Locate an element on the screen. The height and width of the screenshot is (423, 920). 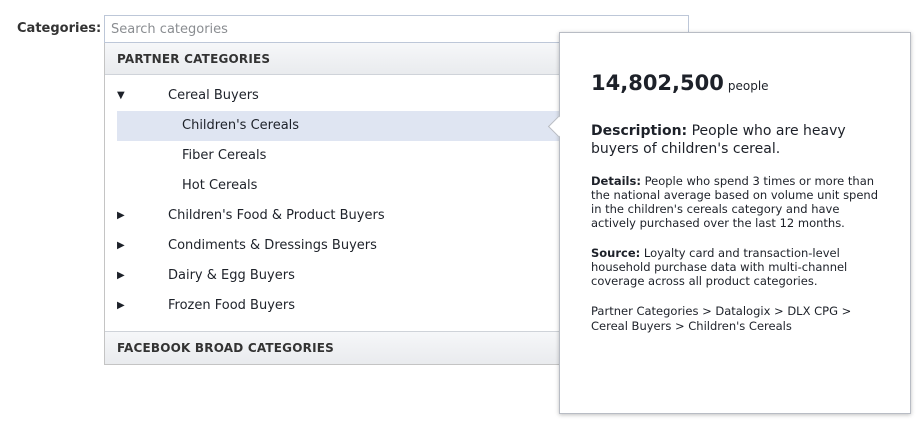
details-label: Details: is located at coordinates (616, 181).